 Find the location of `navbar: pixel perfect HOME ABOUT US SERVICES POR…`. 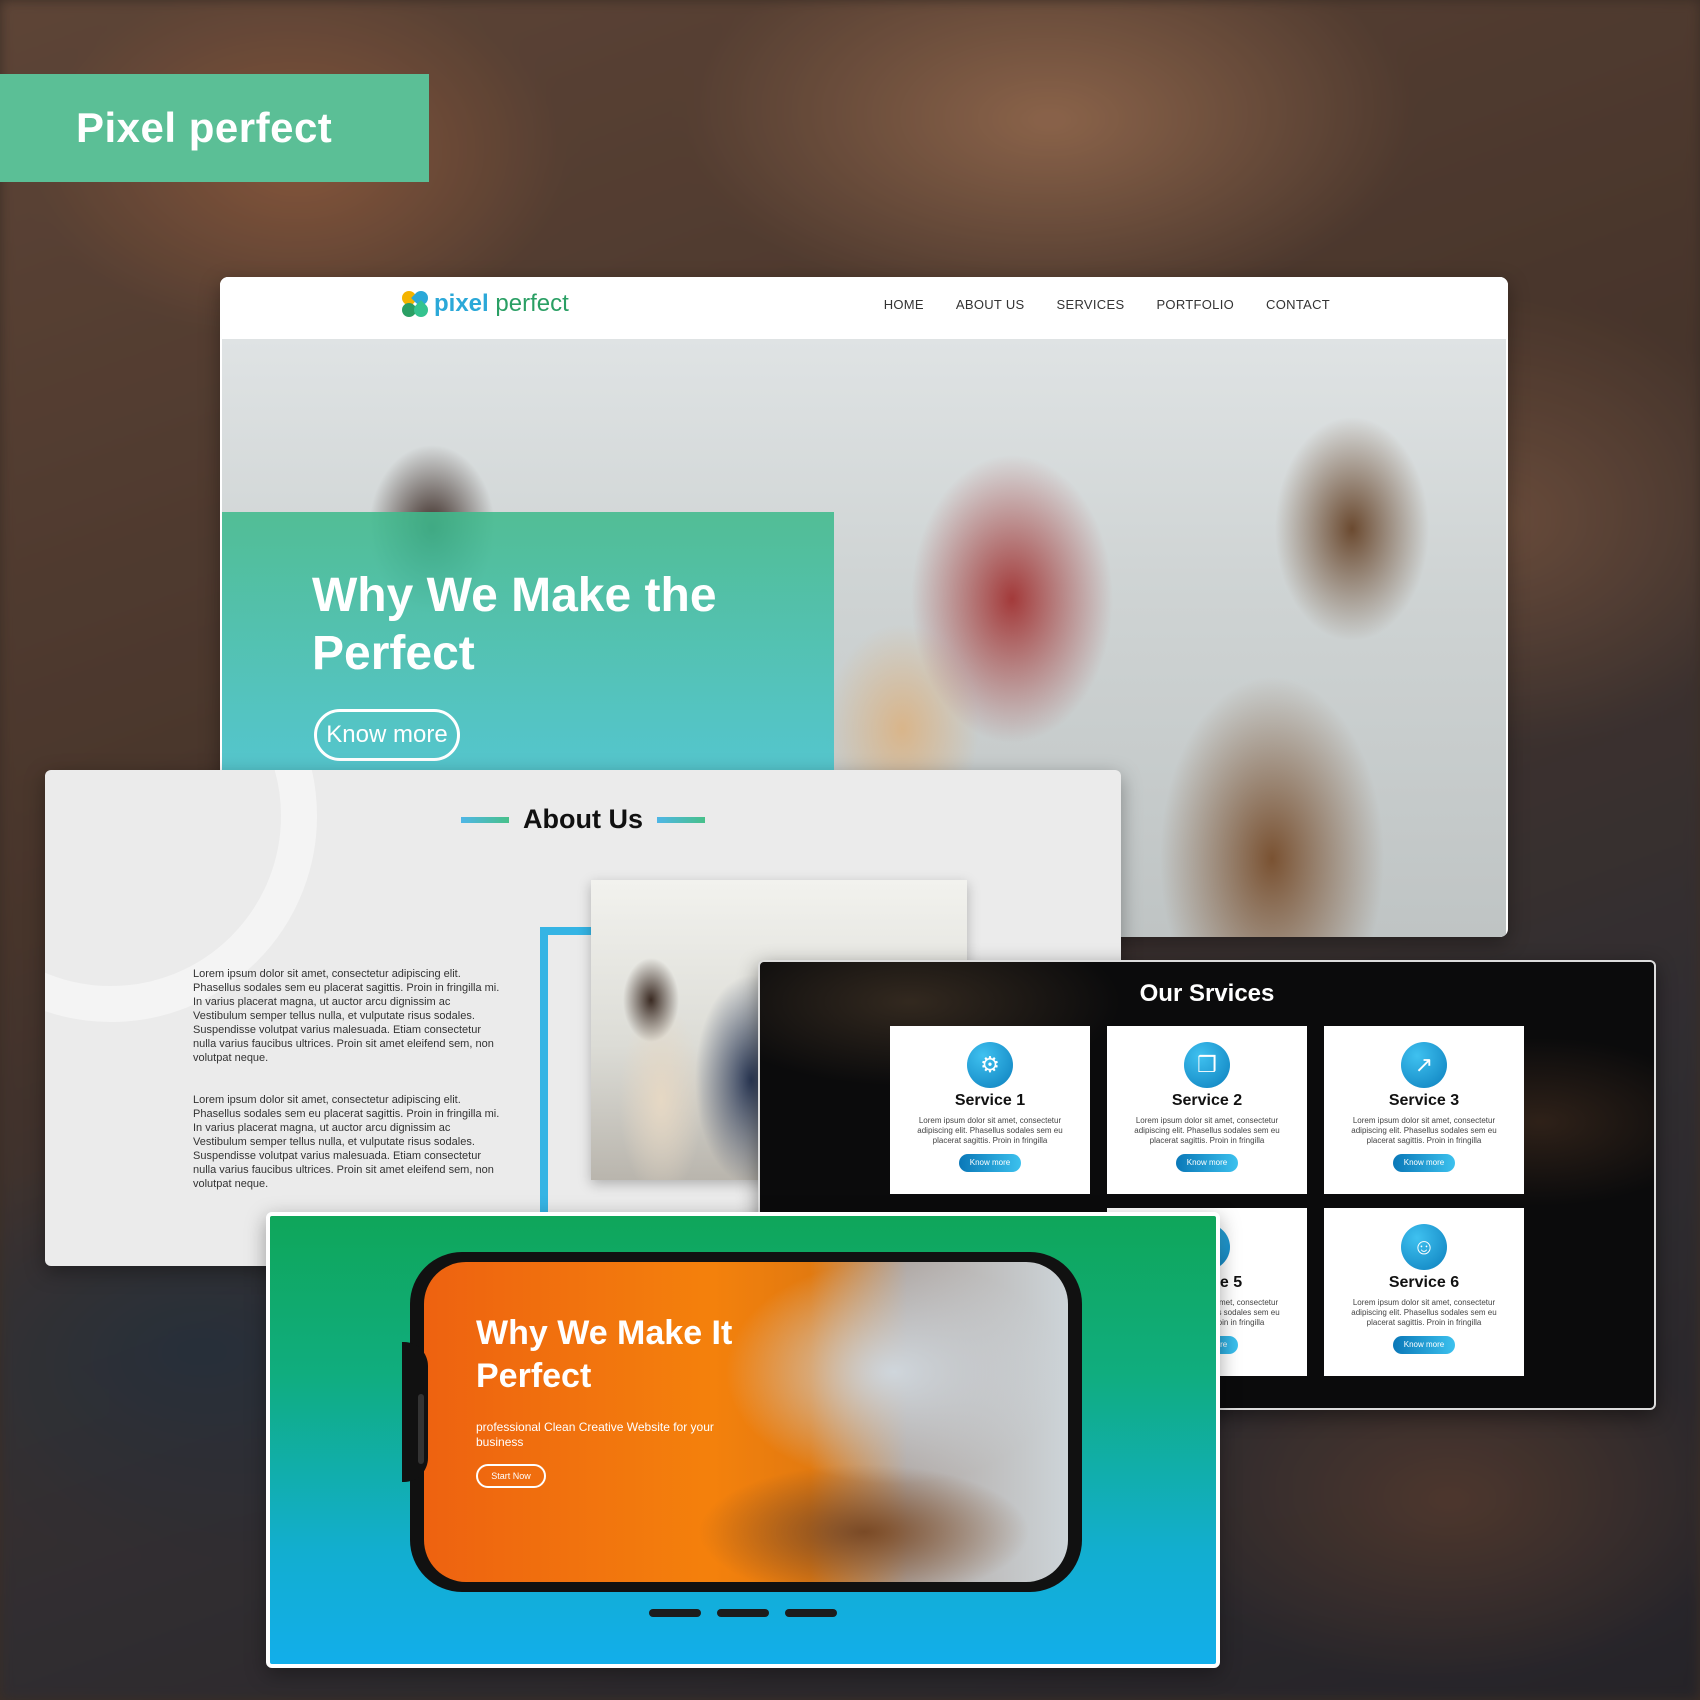

navbar: pixel perfect HOME ABOUT US SERVICES POR… is located at coordinates (864, 307).